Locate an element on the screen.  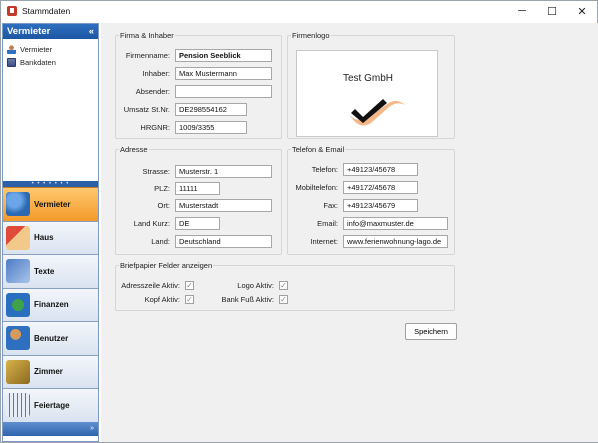
nav-finanzen: Finanzen is located at coordinates (50, 304).